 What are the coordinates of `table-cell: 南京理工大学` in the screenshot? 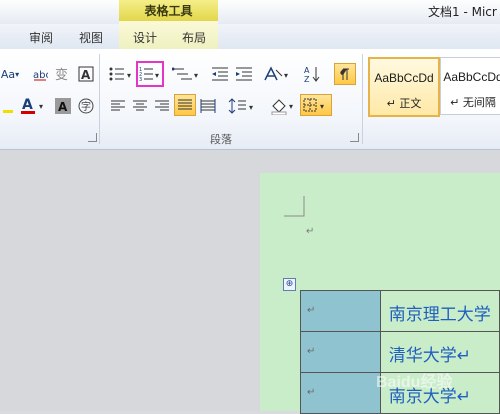 It's located at (439, 311).